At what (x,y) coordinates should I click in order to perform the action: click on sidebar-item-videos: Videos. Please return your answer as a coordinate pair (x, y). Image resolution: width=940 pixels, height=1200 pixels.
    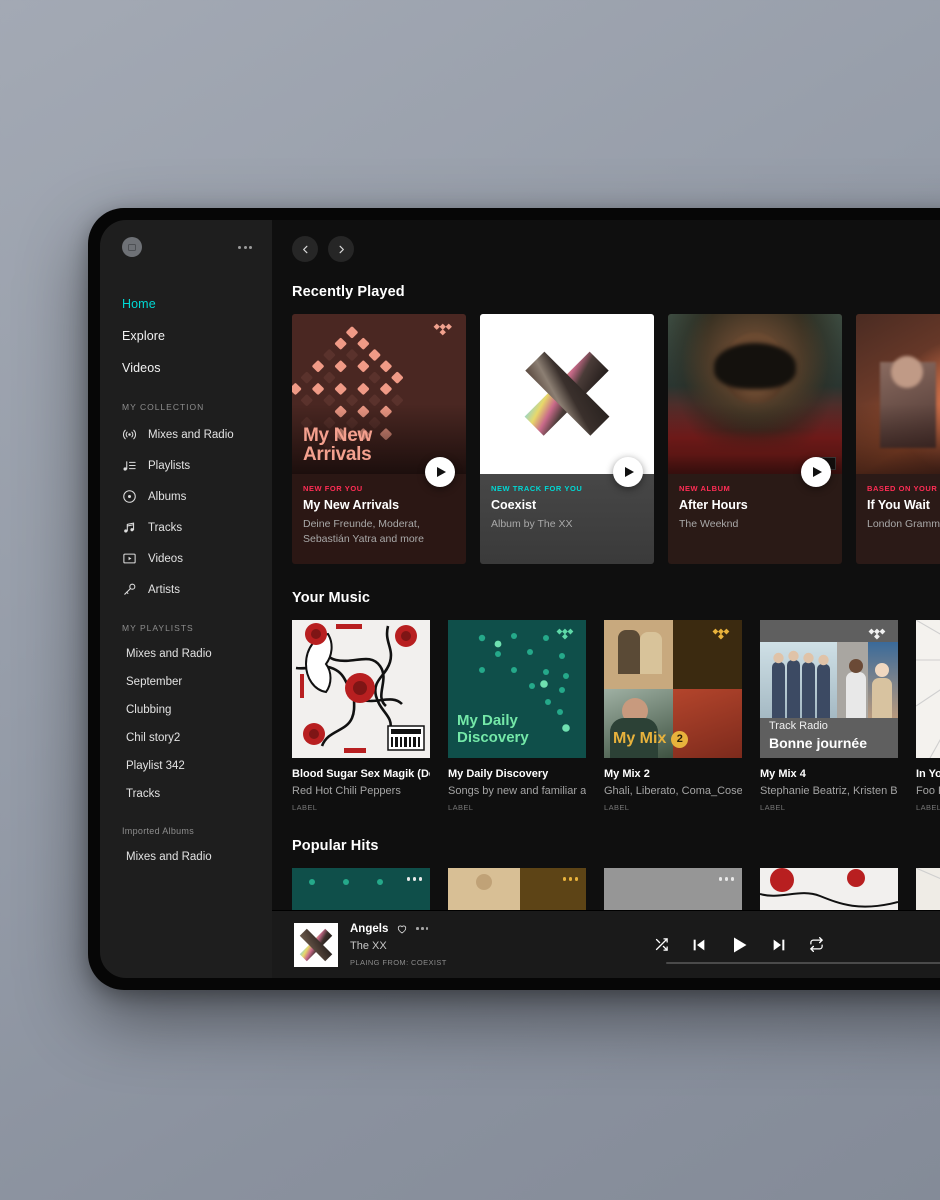
    Looking at the image, I should click on (186, 368).